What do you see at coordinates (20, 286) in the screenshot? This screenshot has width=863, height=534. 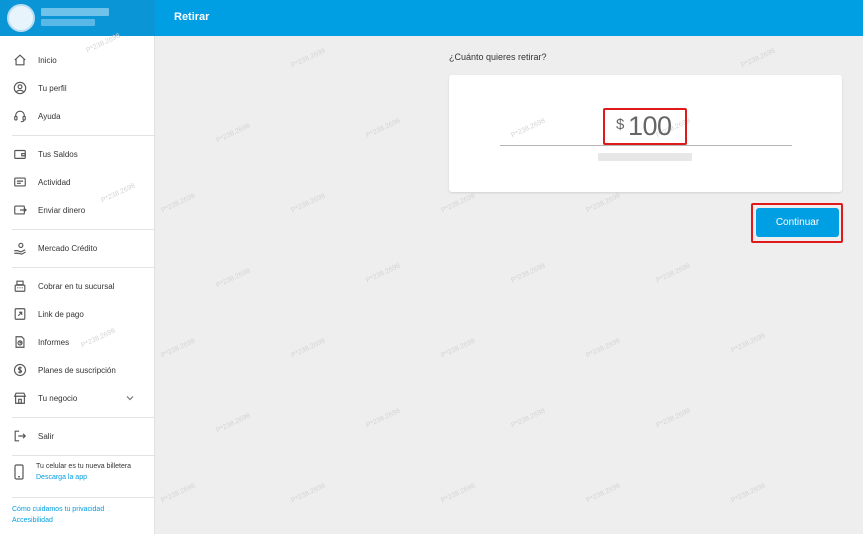 I see `cash-register-icon` at bounding box center [20, 286].